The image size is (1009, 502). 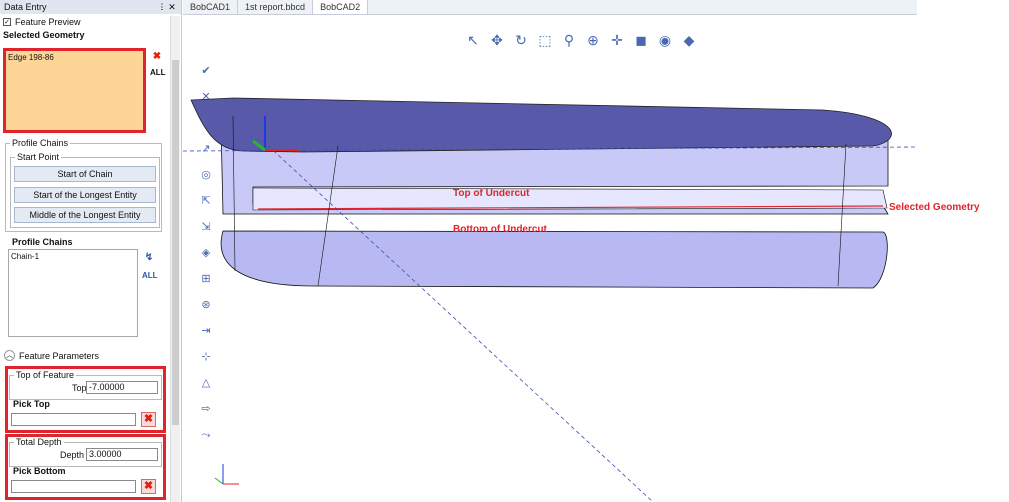 I want to click on document-tabs: BobCAD1 1st report.bbcd BobCAD2, so click(x=550, y=7).